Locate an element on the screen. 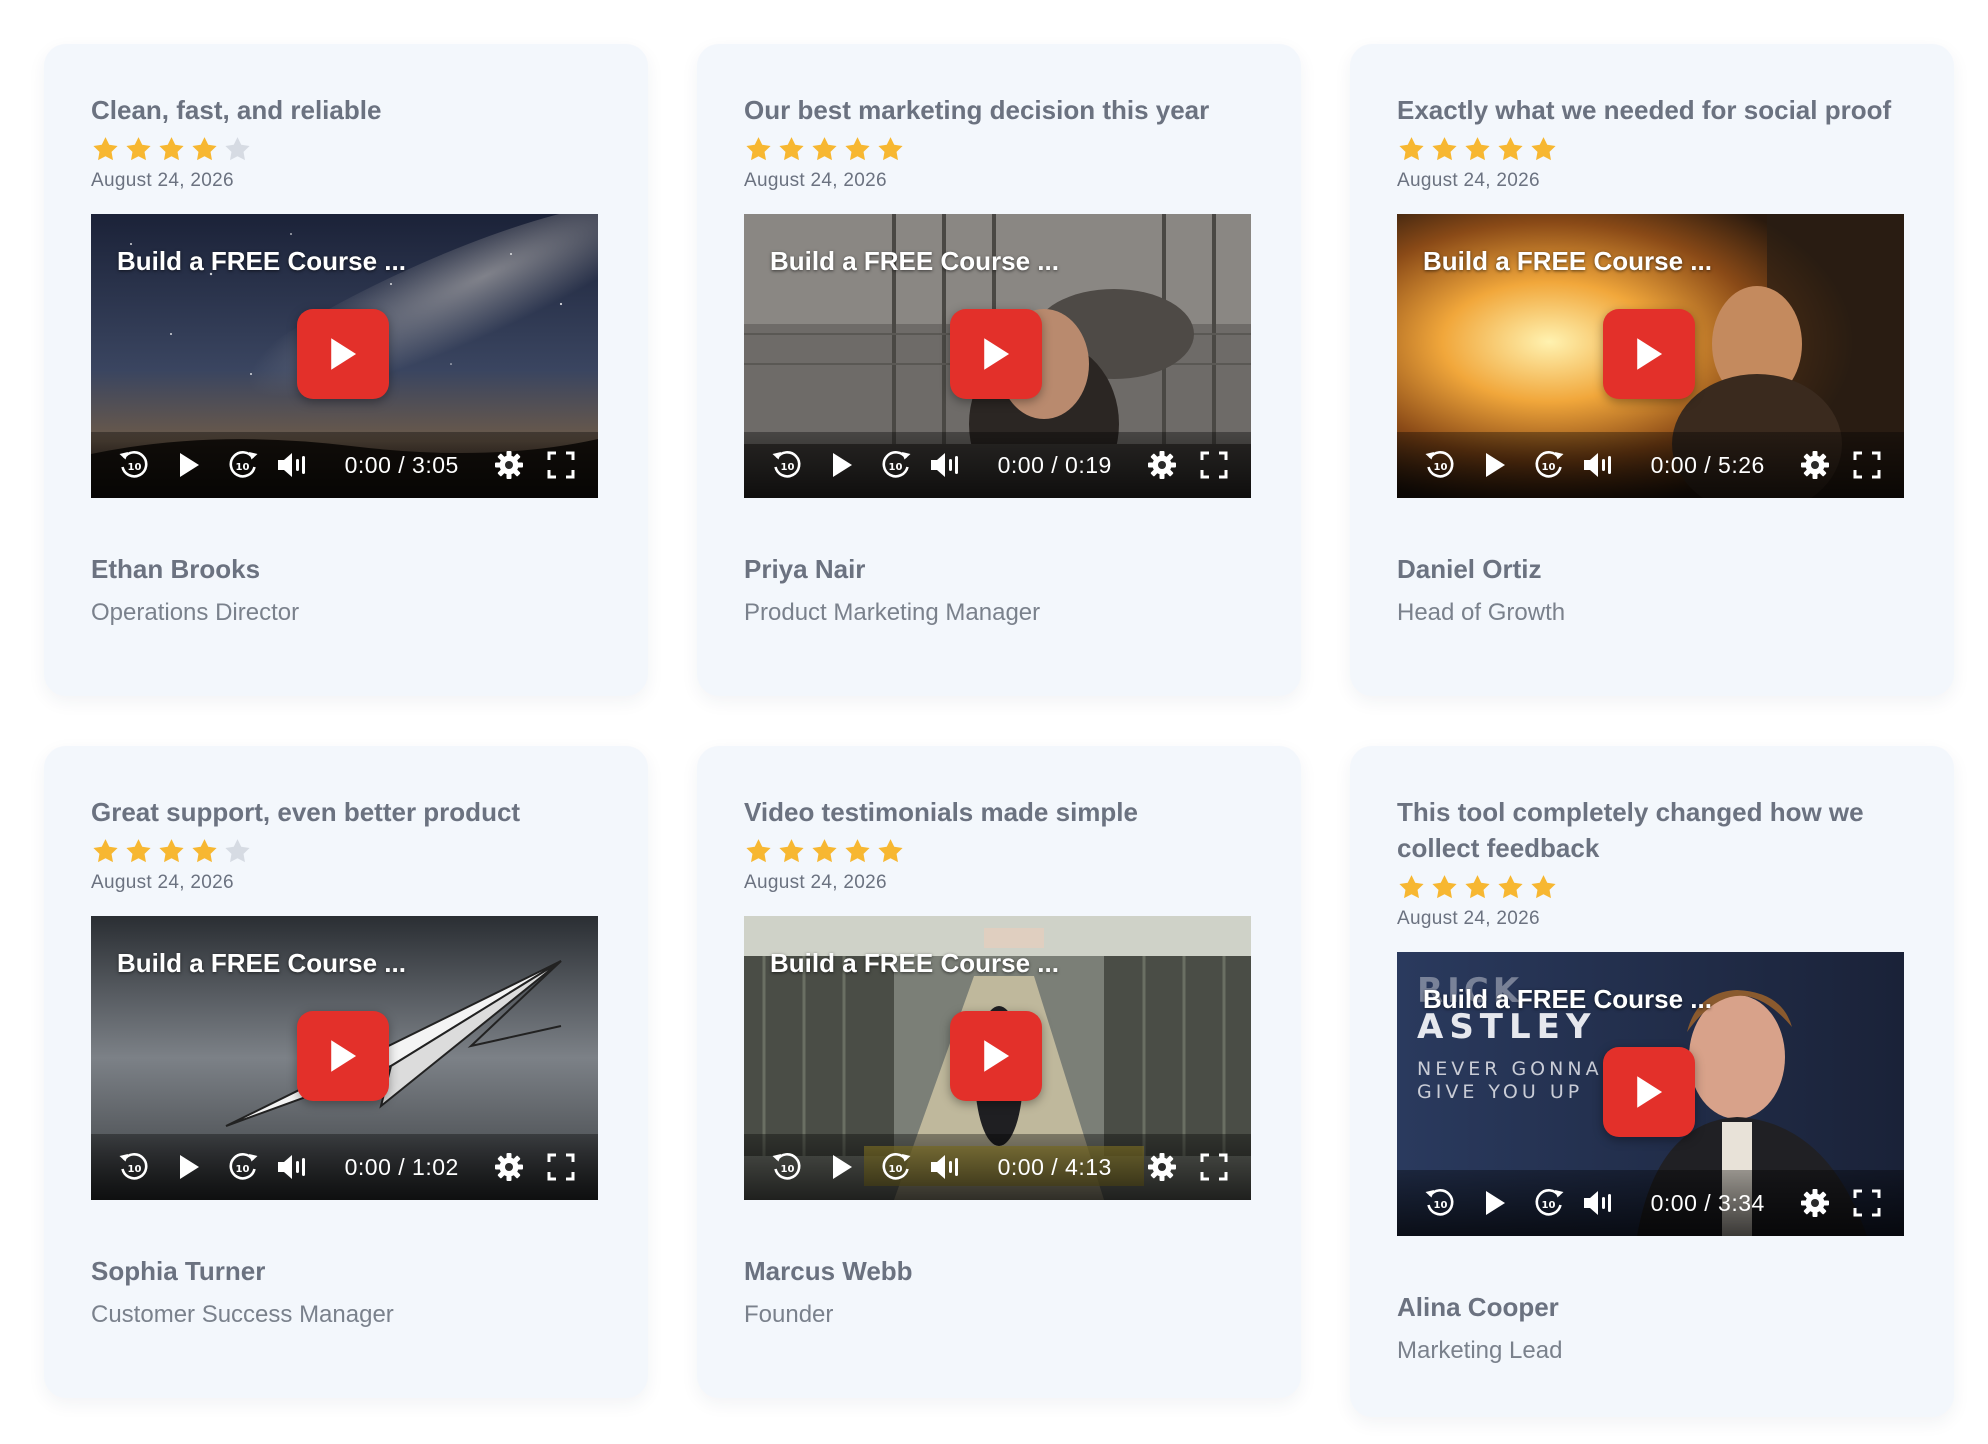 This screenshot has width=1988, height=1444. video-controls: 10 10 0:00 / 5:26 is located at coordinates (1650, 465).